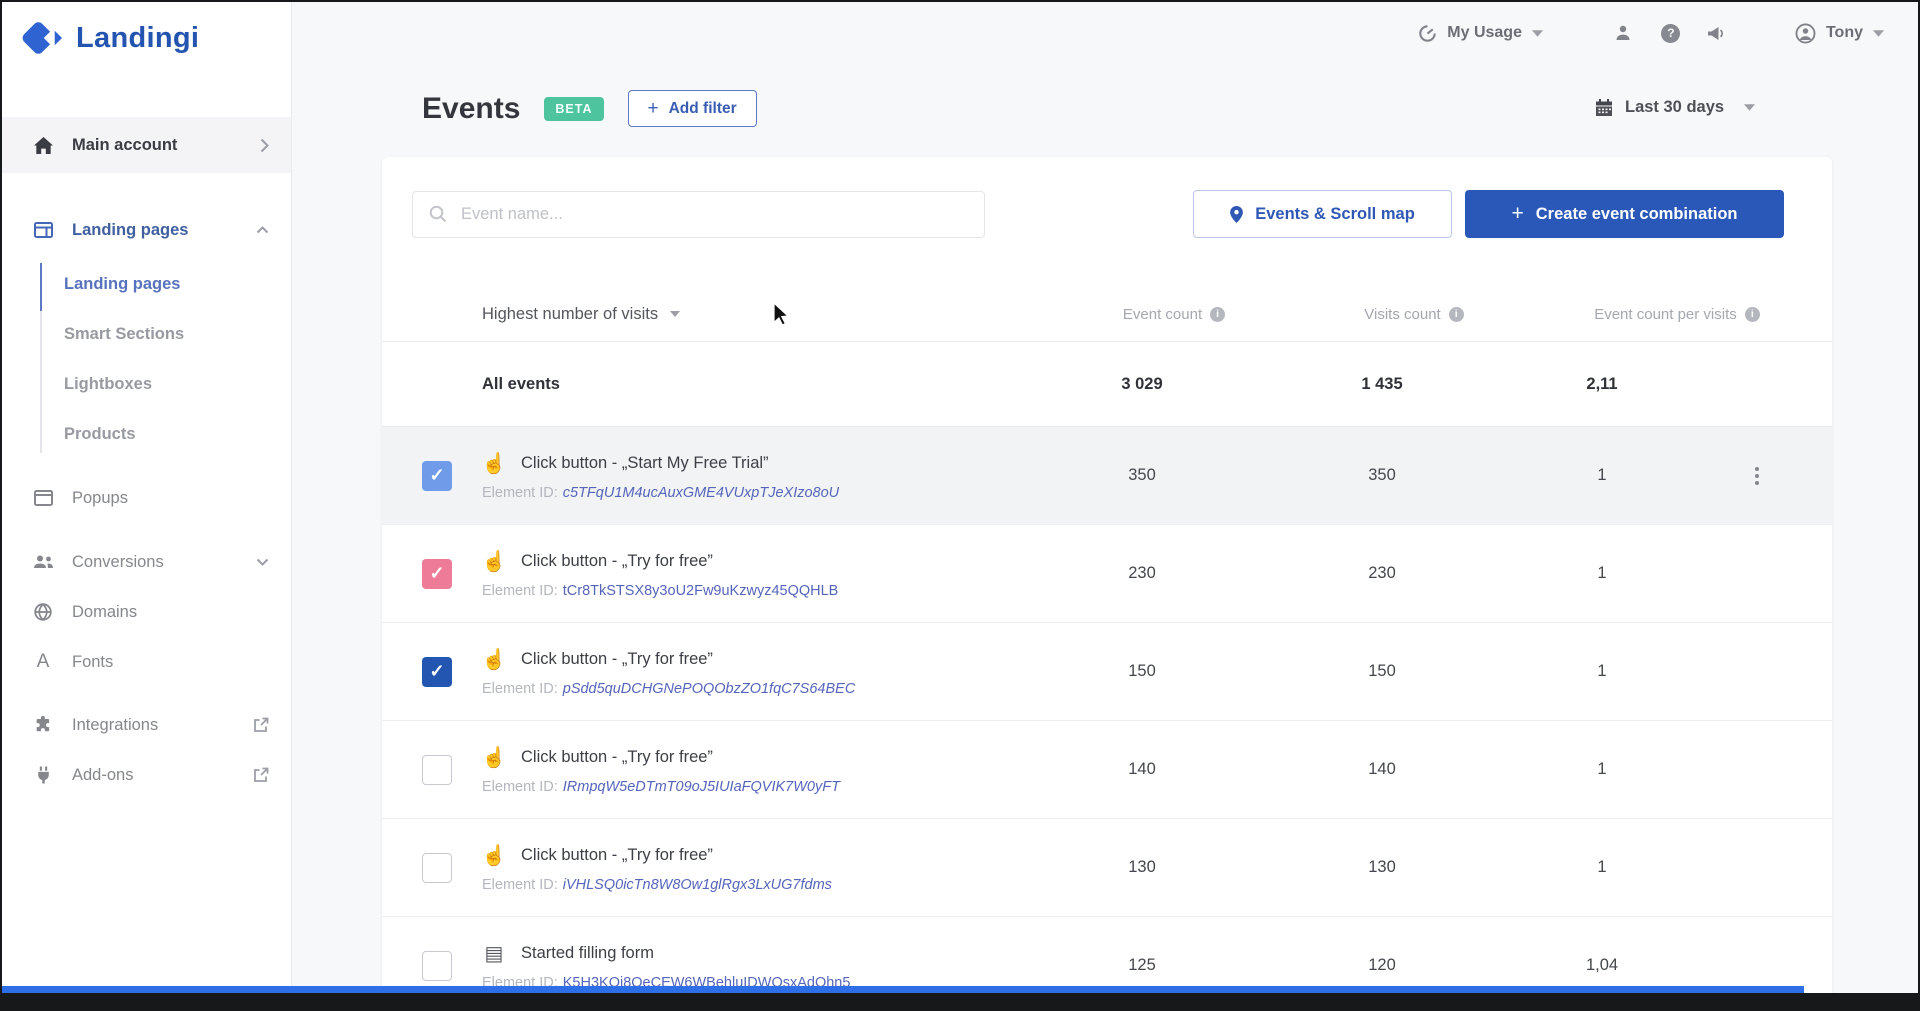 The width and height of the screenshot is (1920, 1011). I want to click on form-icon: ▤, so click(494, 953).